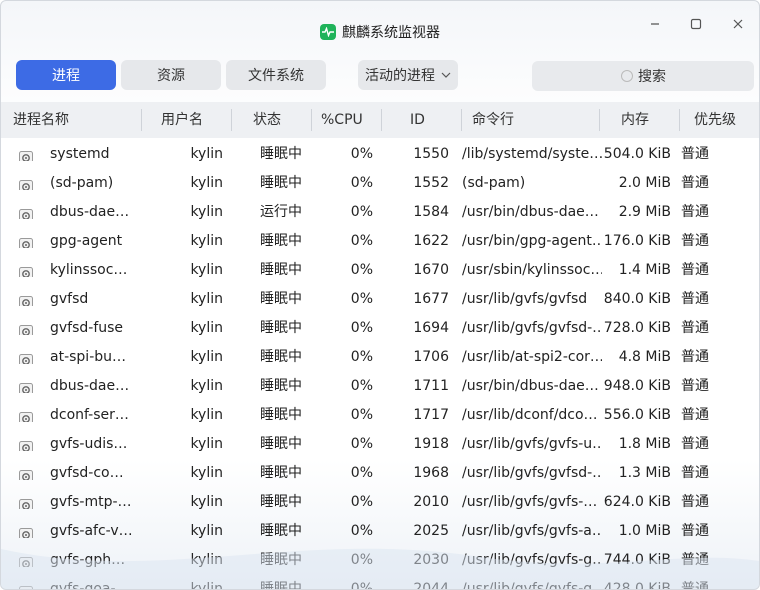 The image size is (760, 590). Describe the element at coordinates (182, 120) in the screenshot. I see `column-header-user: 用户名` at that location.